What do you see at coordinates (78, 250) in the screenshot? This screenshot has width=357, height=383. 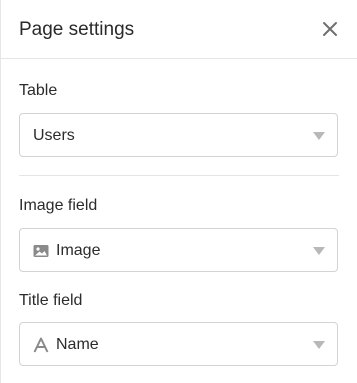 I see `image-field-select-value: Image` at bounding box center [78, 250].